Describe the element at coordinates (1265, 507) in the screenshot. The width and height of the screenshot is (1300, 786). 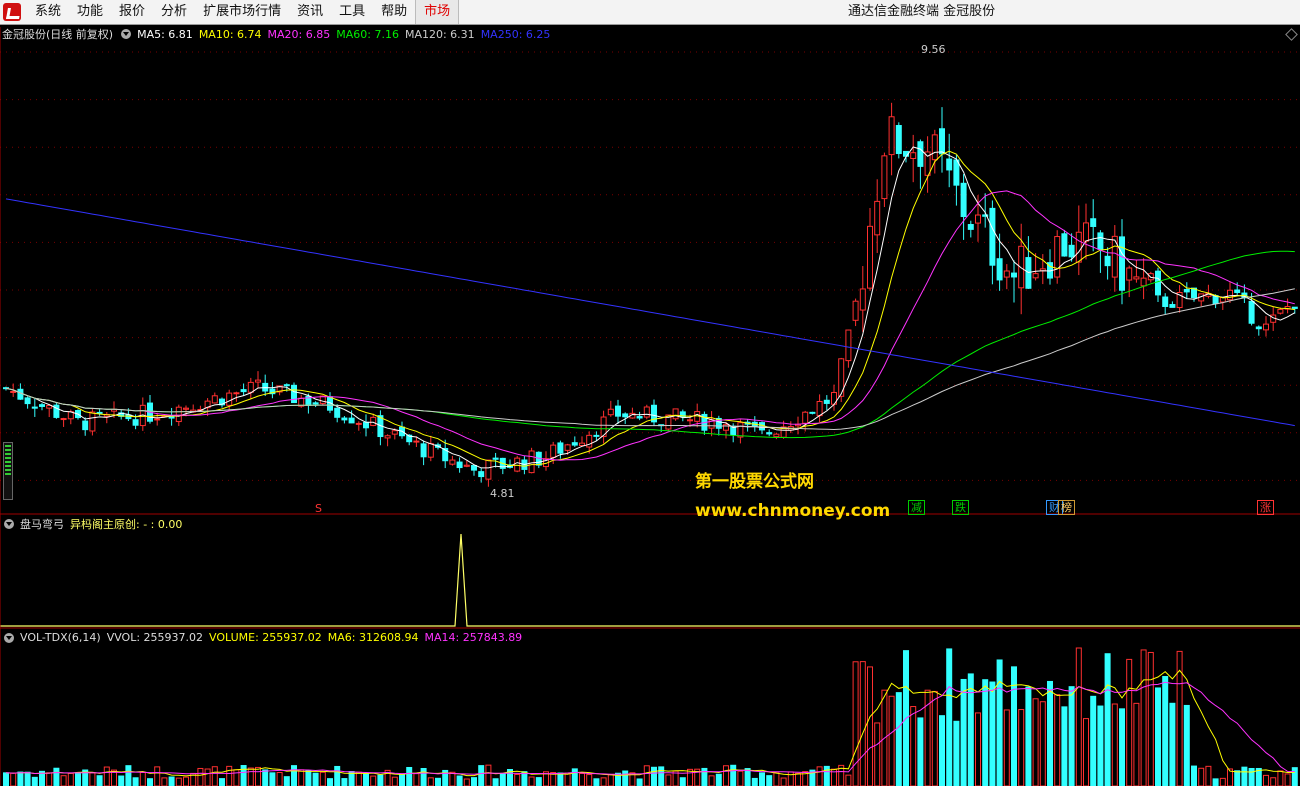
I see `tag-rise: 涨` at that location.